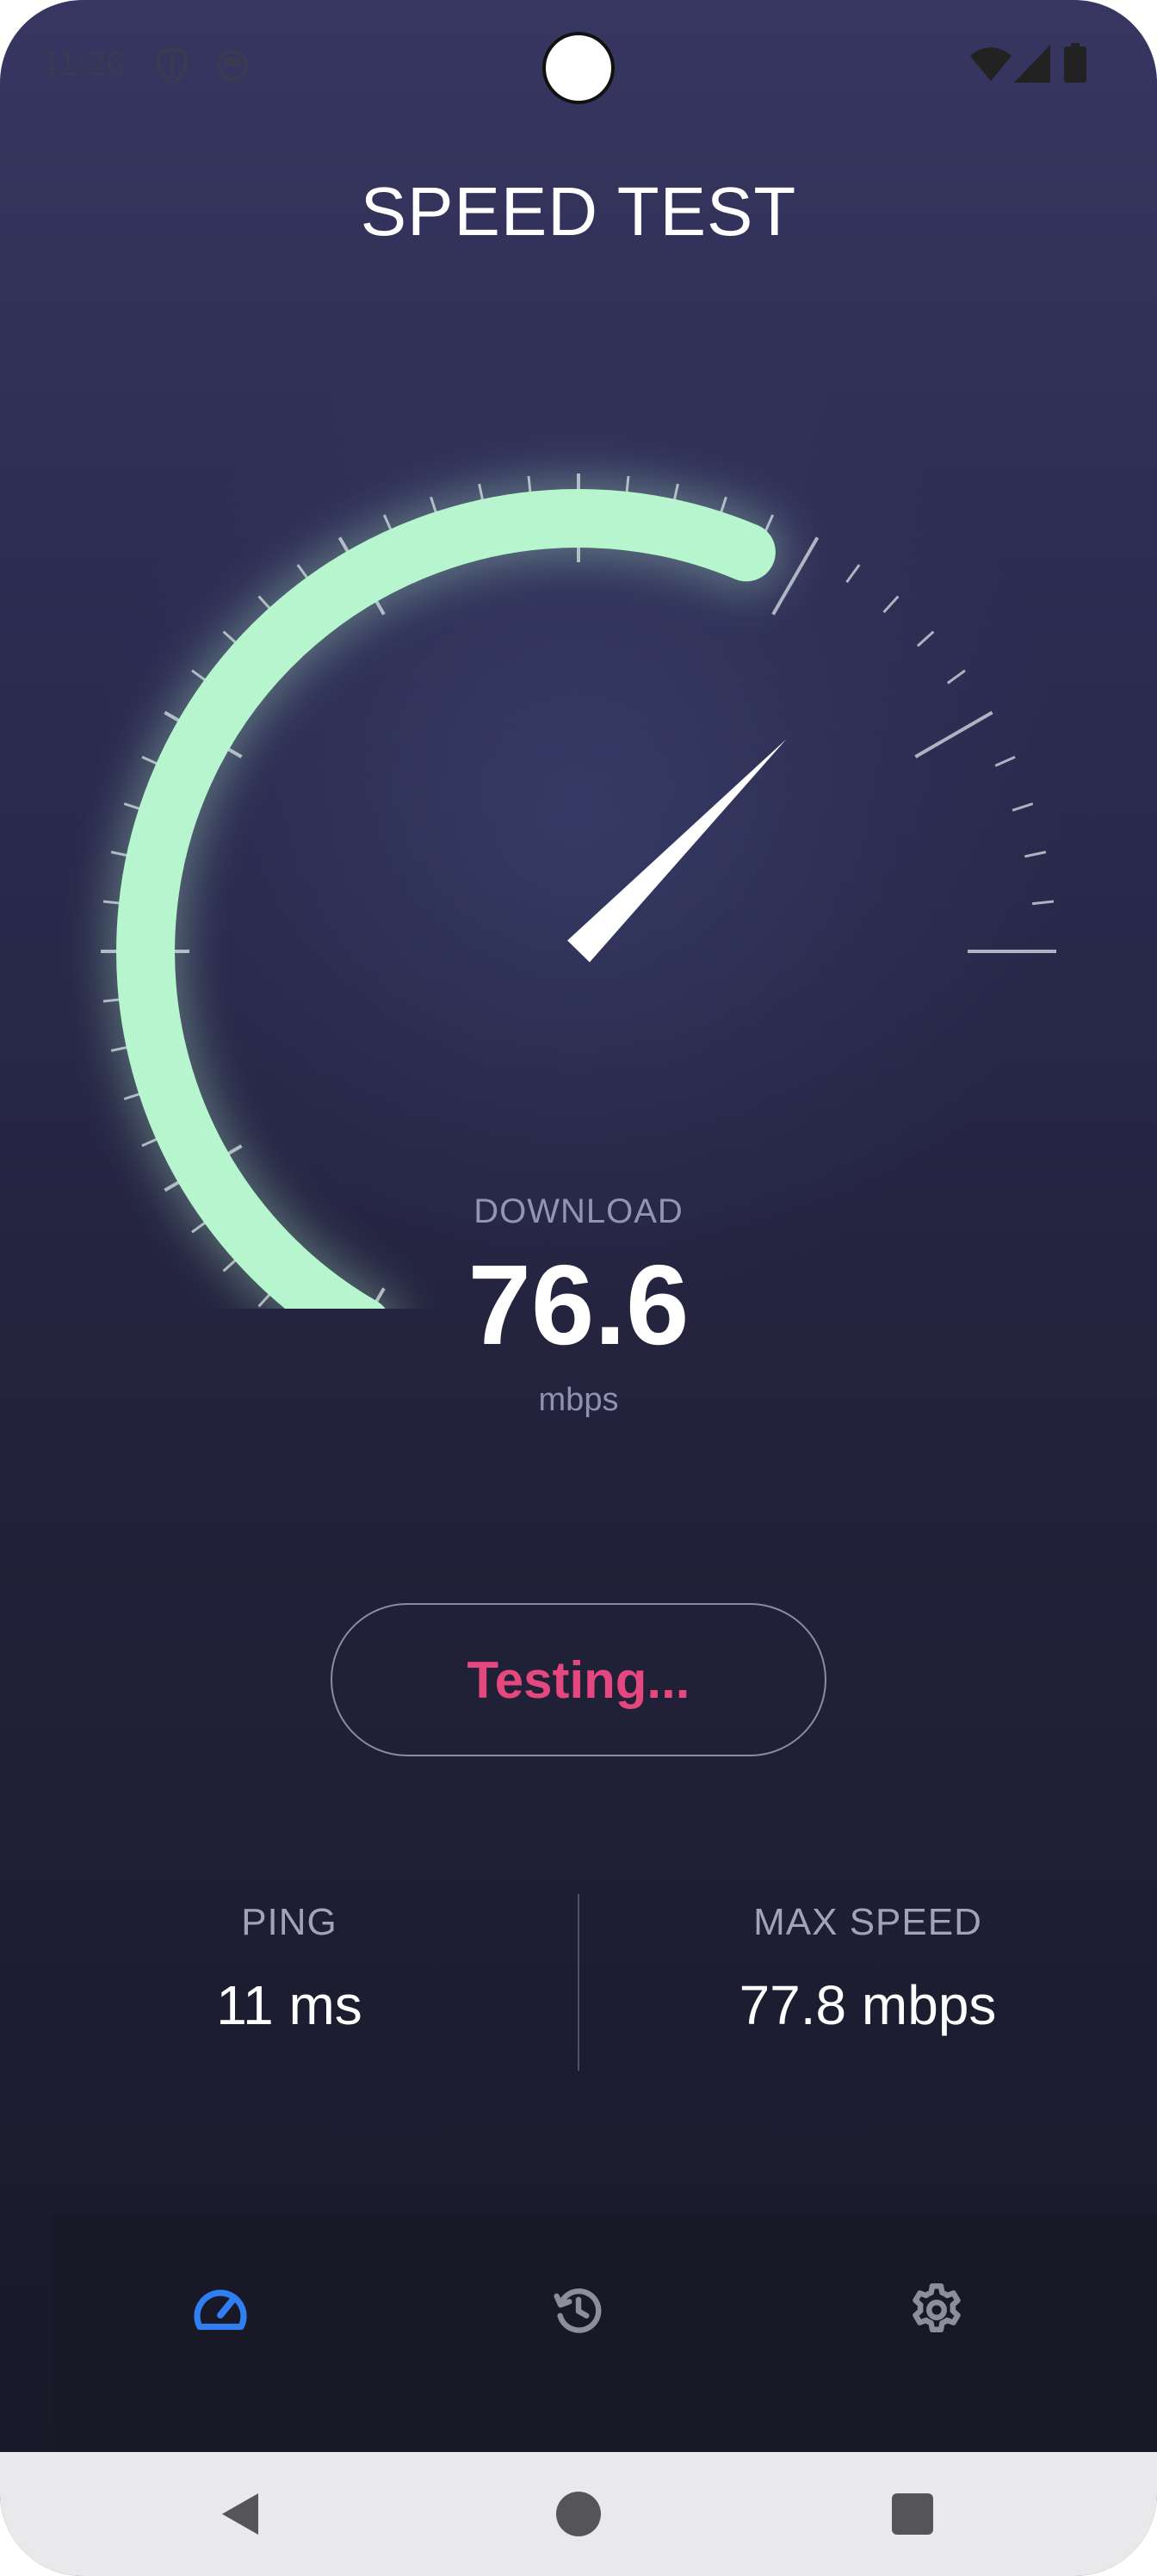 The width and height of the screenshot is (1157, 2576). Describe the element at coordinates (579, 1400) in the screenshot. I see `download-speed-unit: mbps` at that location.